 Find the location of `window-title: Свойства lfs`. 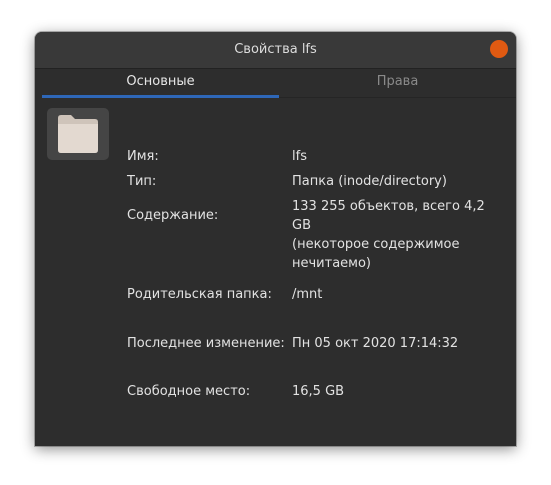

window-title: Свойства lfs is located at coordinates (275, 49).